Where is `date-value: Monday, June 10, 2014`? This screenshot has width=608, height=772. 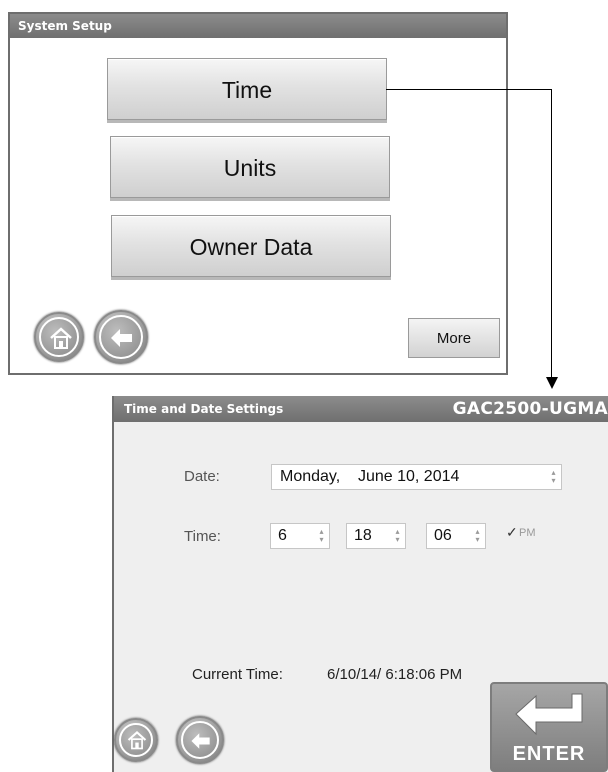
date-value: Monday, June 10, 2014 is located at coordinates (370, 476).